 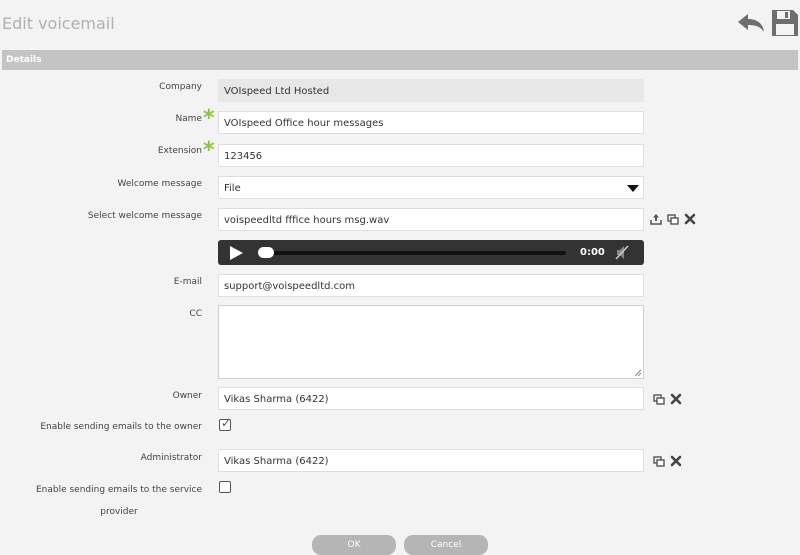 I want to click on save-icon, so click(x=785, y=23).